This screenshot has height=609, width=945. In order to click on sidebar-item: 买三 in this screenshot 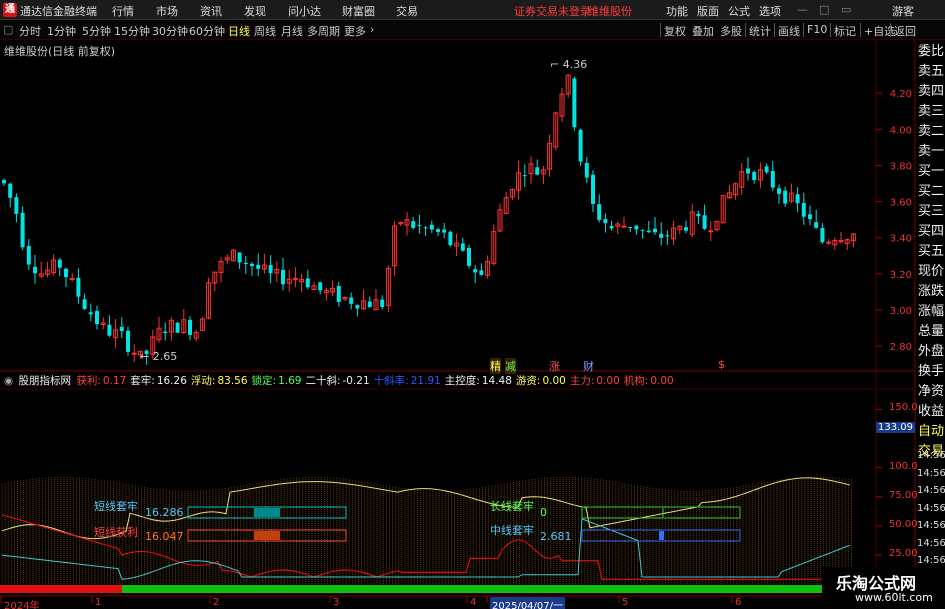, I will do `click(931, 212)`.